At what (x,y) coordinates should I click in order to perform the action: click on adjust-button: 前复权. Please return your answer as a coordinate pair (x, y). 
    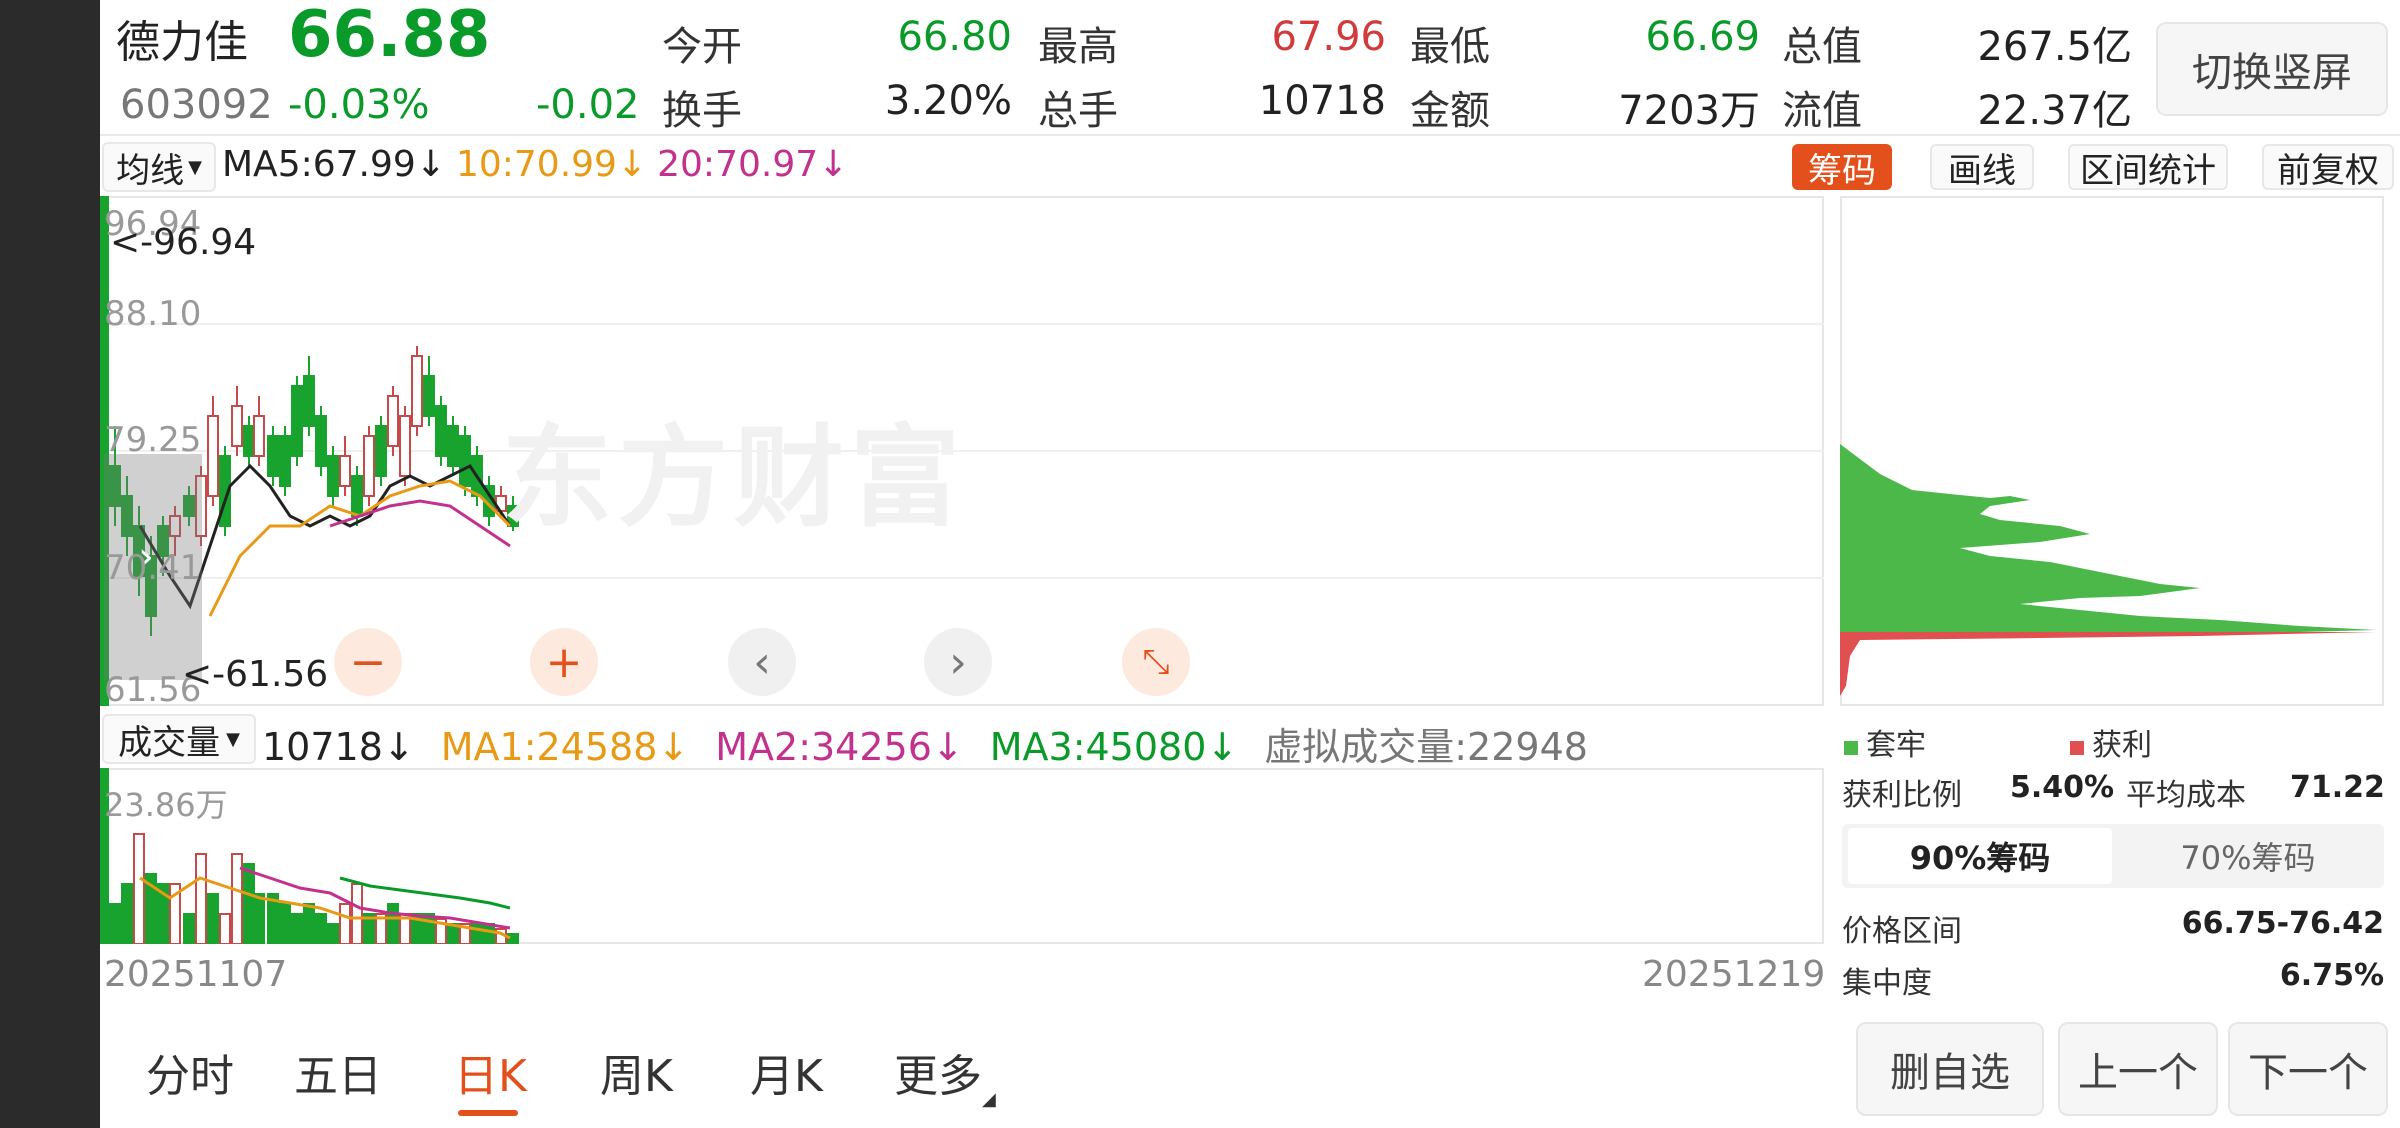
    Looking at the image, I should click on (2328, 167).